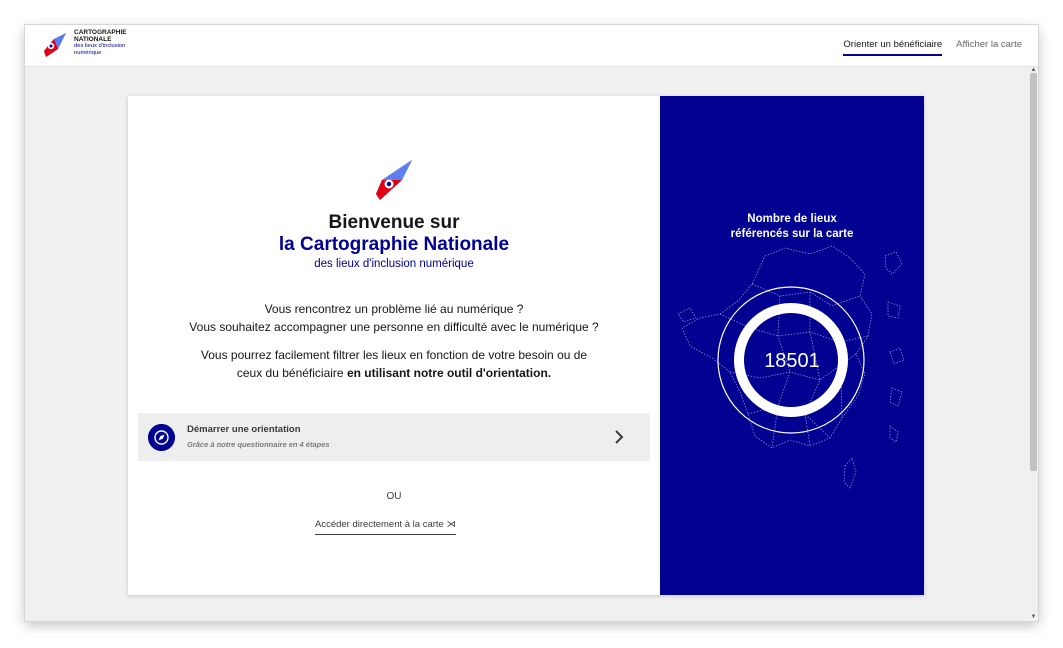 The width and height of the screenshot is (1063, 648). I want to click on vertical-scrollbar: ▲ ▼, so click(1033, 344).